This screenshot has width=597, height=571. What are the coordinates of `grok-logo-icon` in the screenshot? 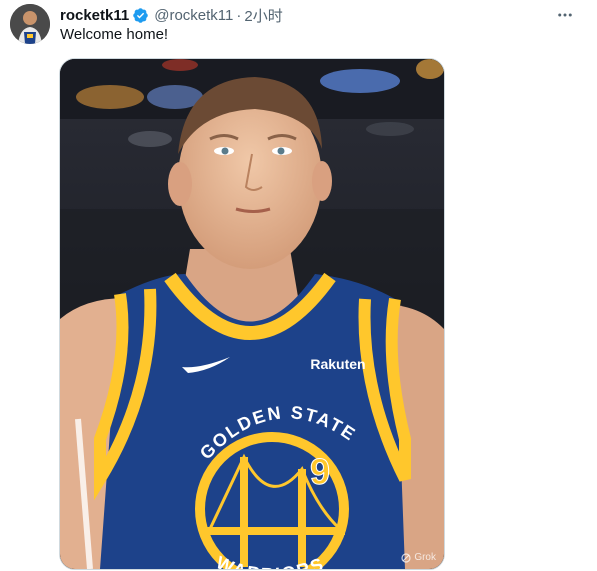 It's located at (406, 557).